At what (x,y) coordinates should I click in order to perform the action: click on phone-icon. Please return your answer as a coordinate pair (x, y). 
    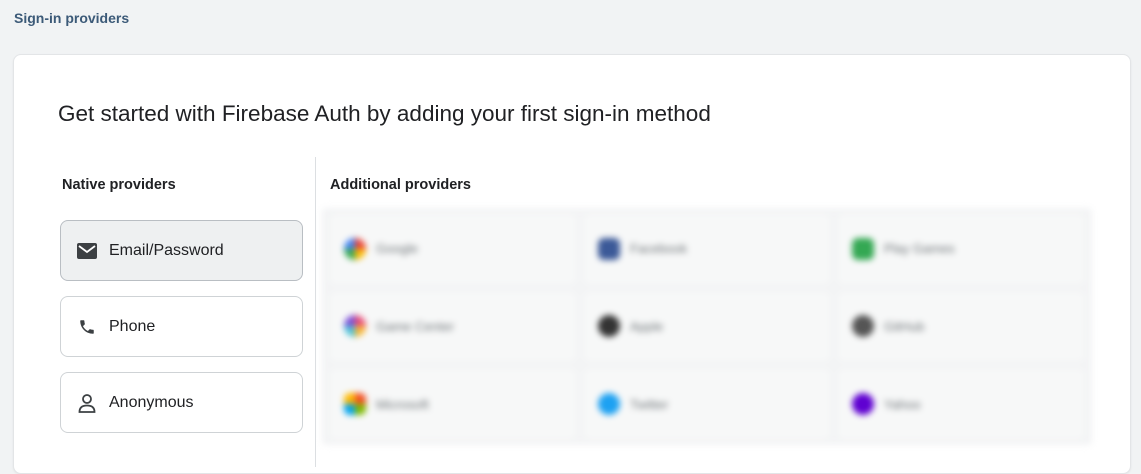
    Looking at the image, I should click on (87, 327).